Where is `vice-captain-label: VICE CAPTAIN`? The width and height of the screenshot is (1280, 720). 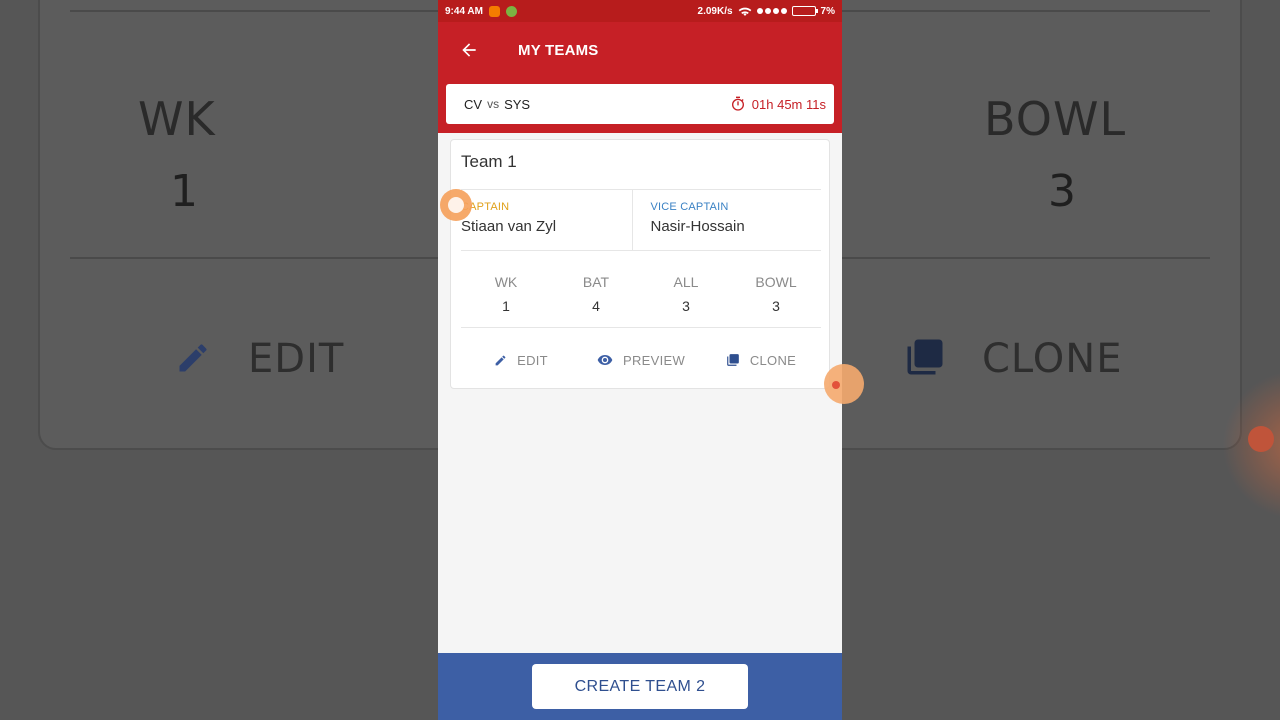 vice-captain-label: VICE CAPTAIN is located at coordinates (689, 207).